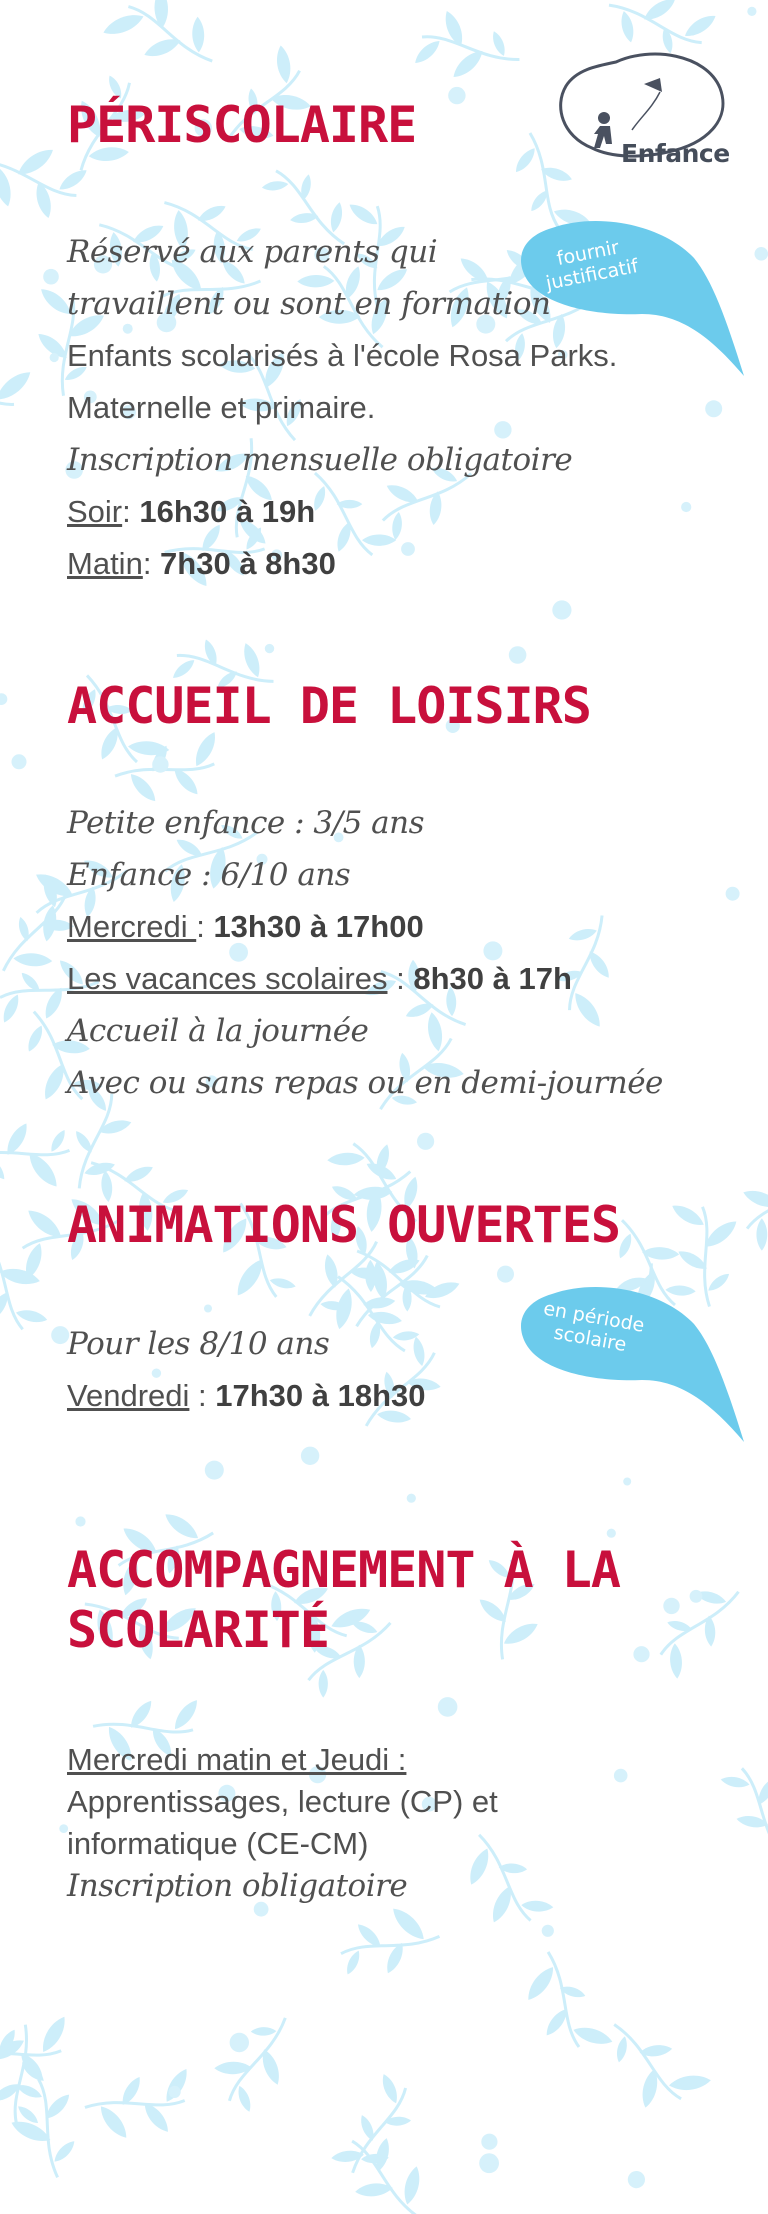  I want to click on vendredi-time: 17h30 à 18h30, so click(320, 1395).